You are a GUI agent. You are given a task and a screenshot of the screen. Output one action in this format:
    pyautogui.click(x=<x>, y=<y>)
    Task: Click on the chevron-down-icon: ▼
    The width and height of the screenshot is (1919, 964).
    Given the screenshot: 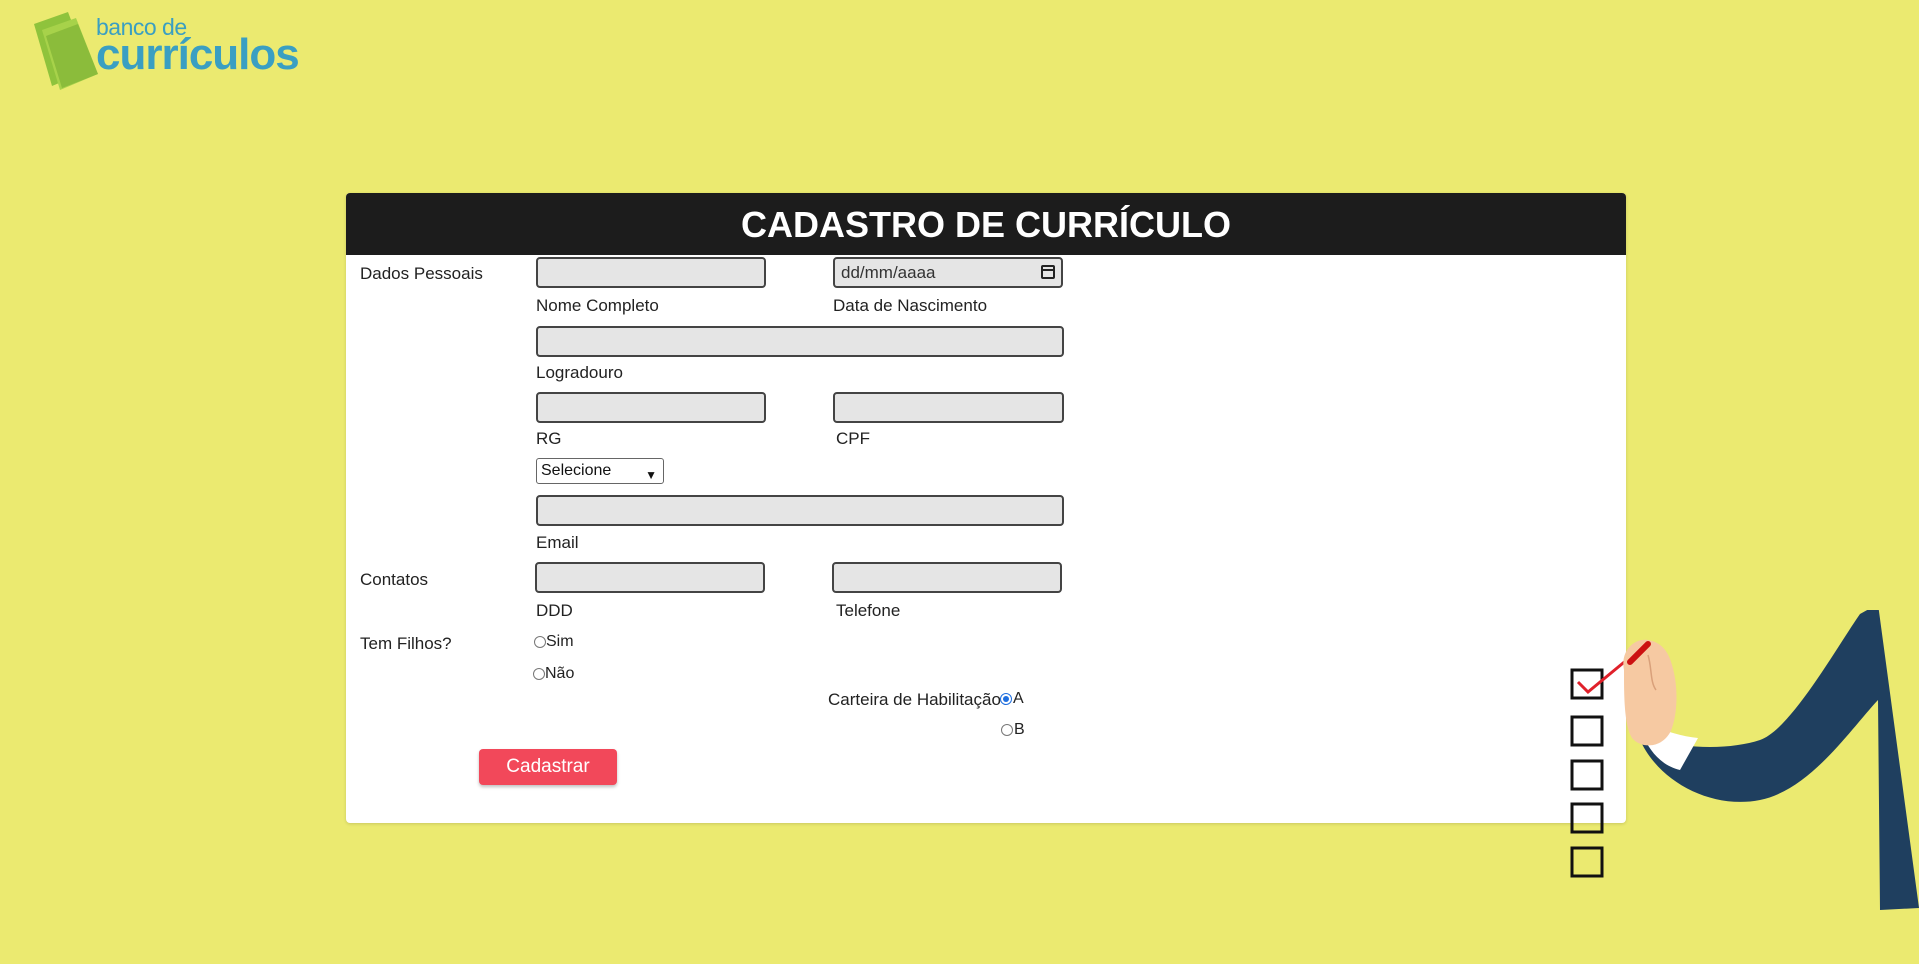 What is the action you would take?
    pyautogui.click(x=651, y=475)
    